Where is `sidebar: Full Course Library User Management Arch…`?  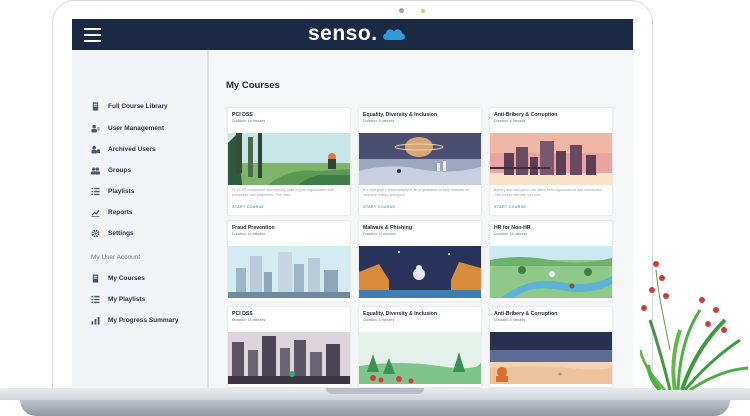 sidebar: Full Course Library User Management Arch… is located at coordinates (140, 219).